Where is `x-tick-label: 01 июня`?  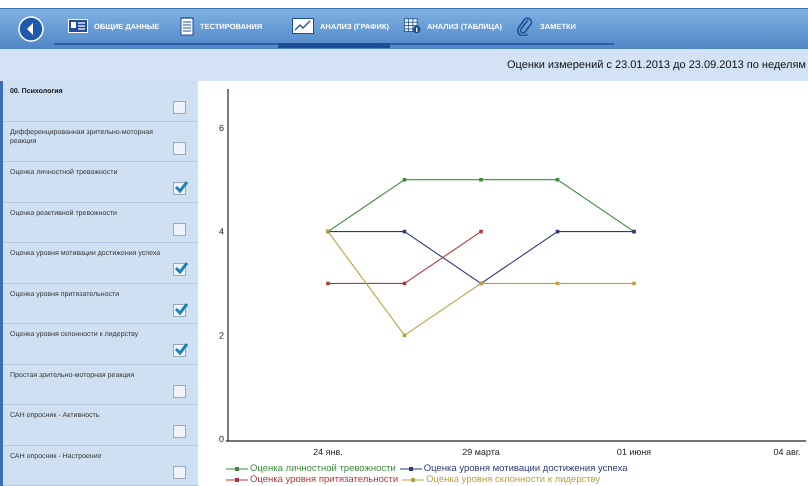
x-tick-label: 01 июня is located at coordinates (634, 452).